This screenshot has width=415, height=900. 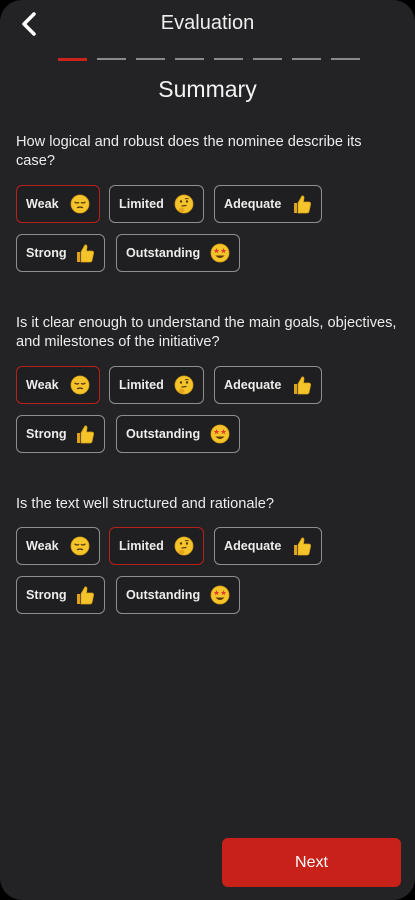 I want to click on q1-option-weak: Weak, so click(x=58, y=204).